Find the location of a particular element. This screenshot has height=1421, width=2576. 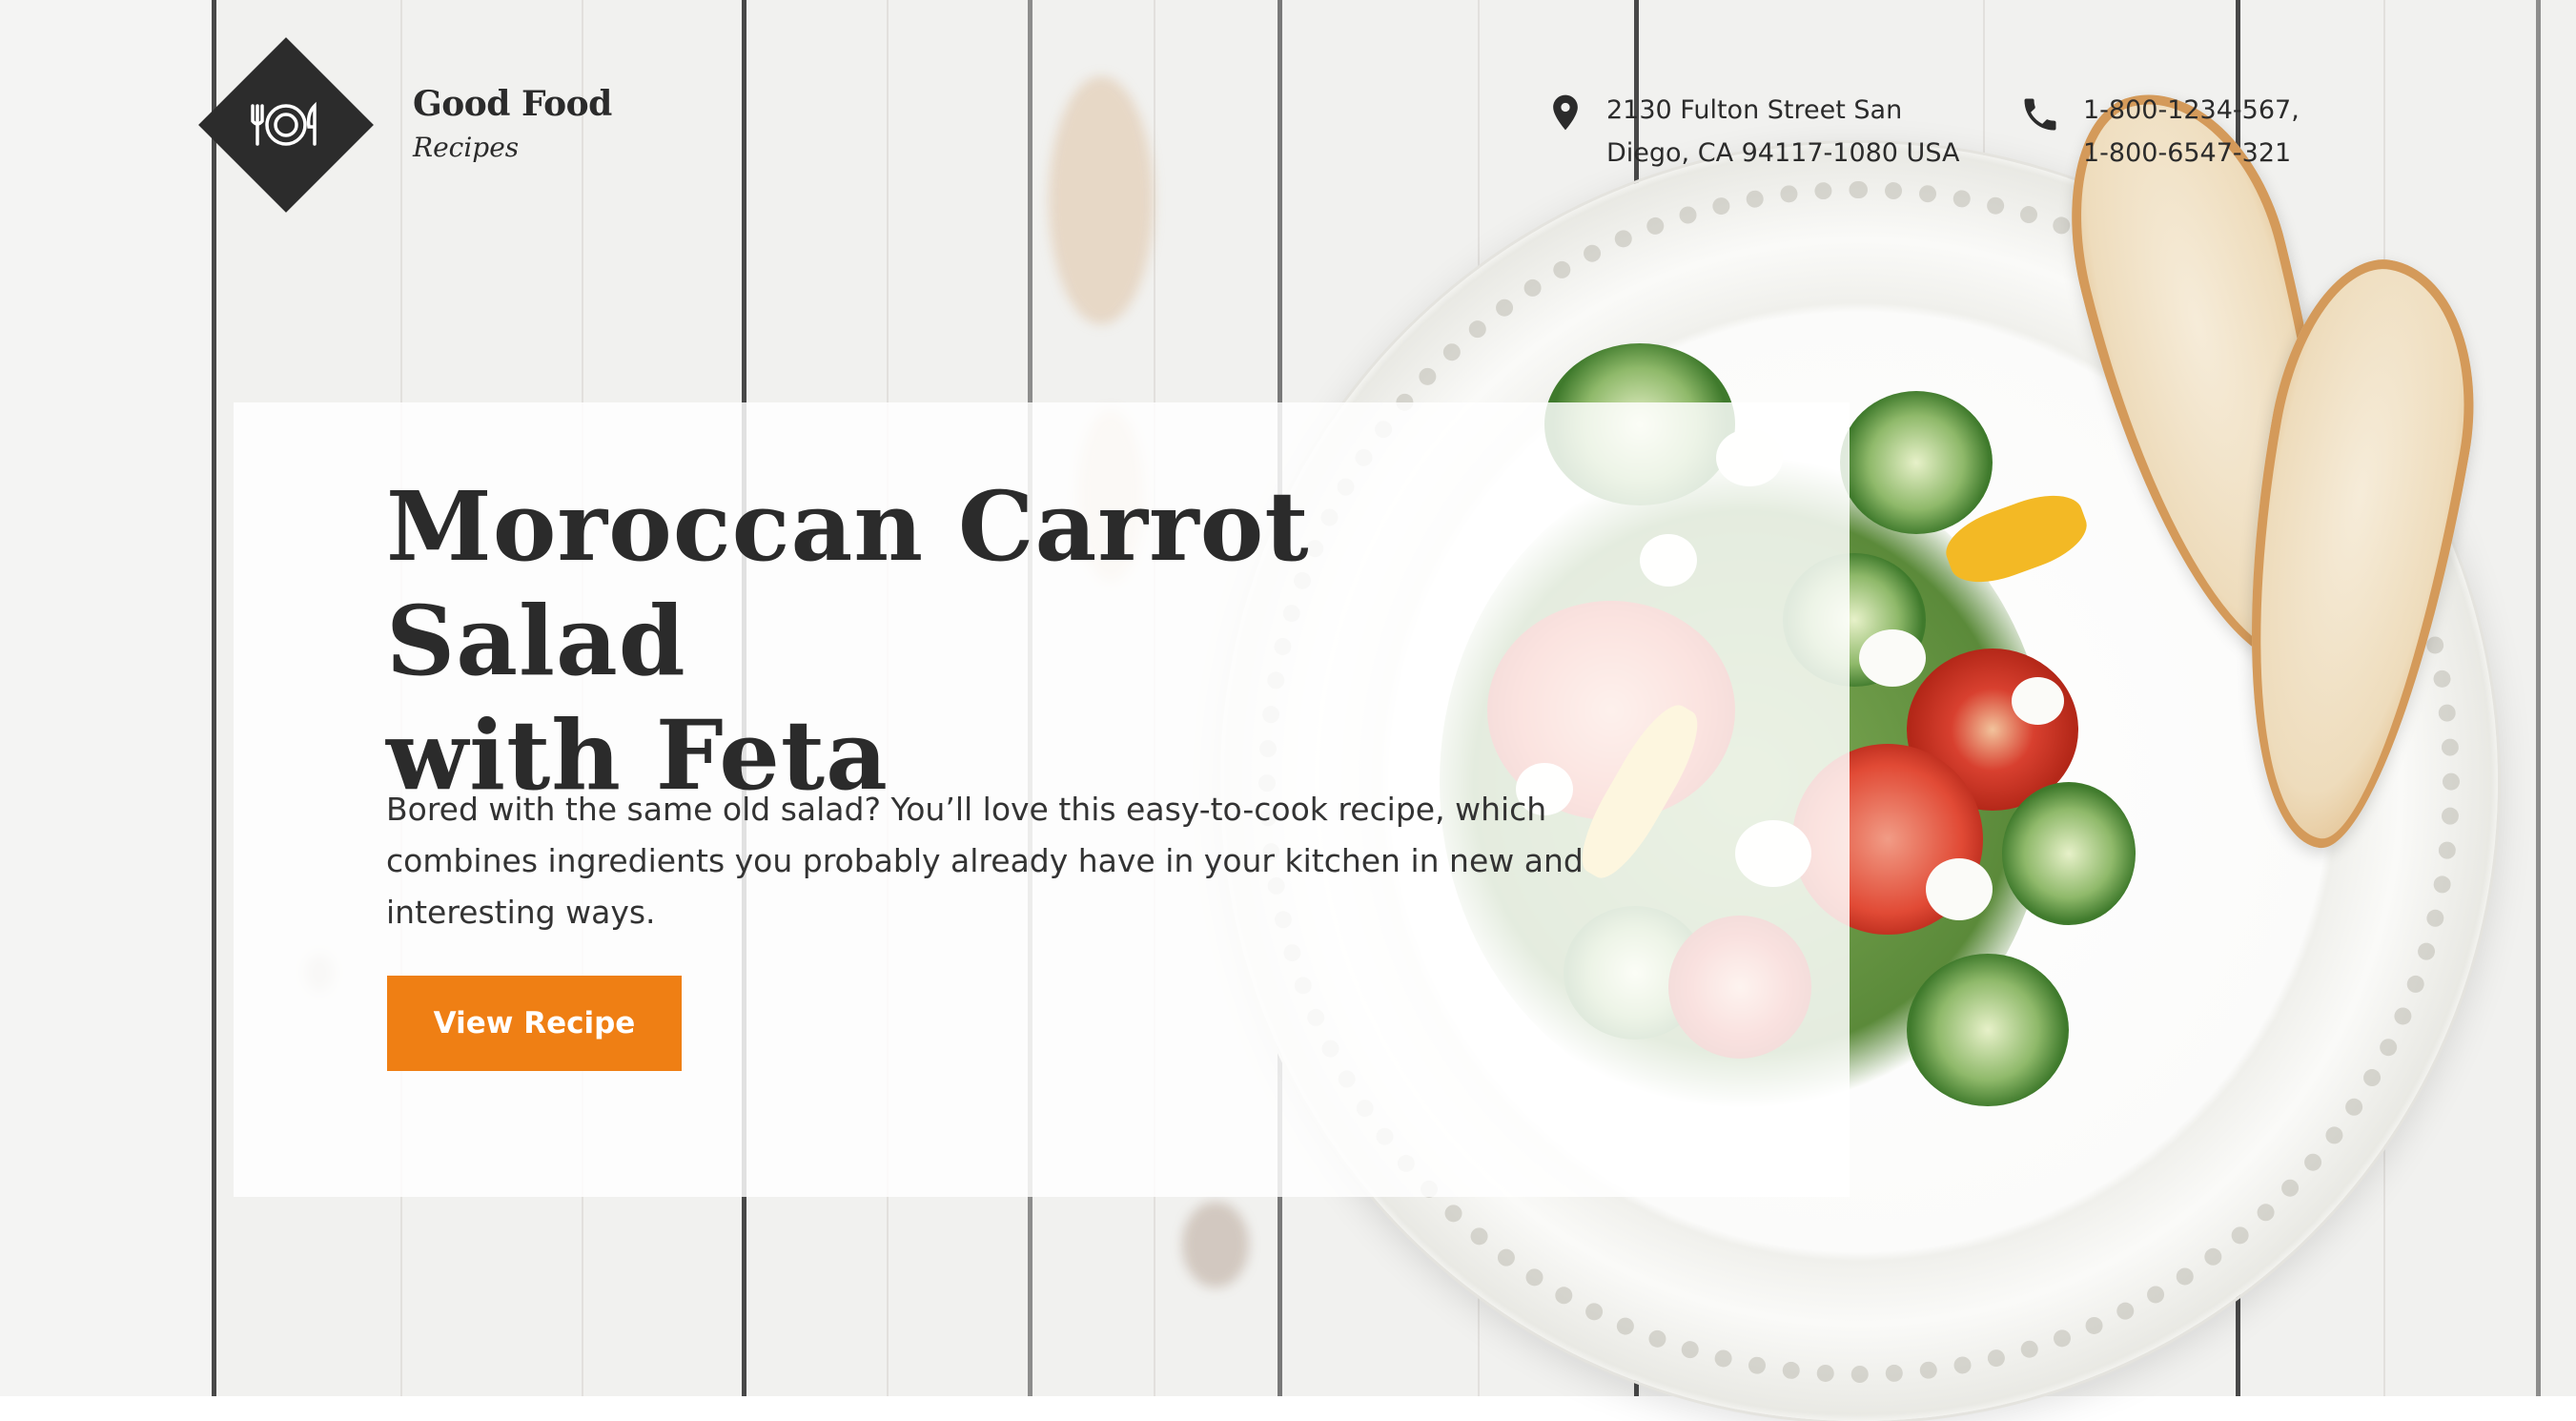

phone-number-2: 1-800-6547-321 is located at coordinates (2191, 153).